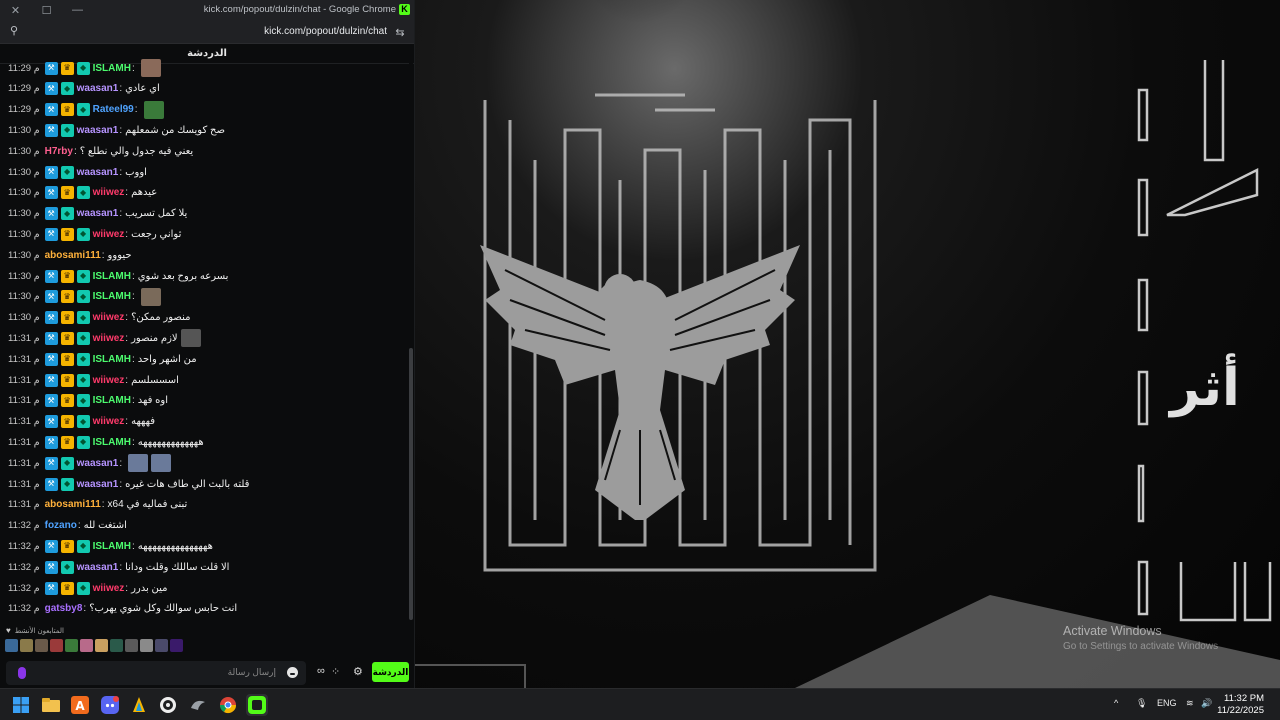 The image size is (1280, 720). What do you see at coordinates (390, 672) in the screenshot?
I see `send-chat-button: الدردشة` at bounding box center [390, 672].